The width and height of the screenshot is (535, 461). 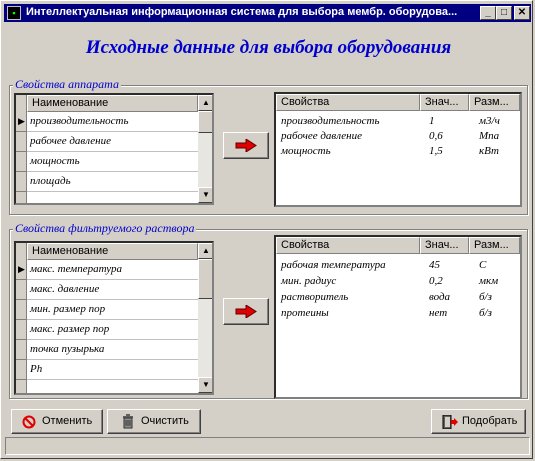 I want to click on apparatus-list-scrollbar: ▲ ▼, so click(x=205, y=149).